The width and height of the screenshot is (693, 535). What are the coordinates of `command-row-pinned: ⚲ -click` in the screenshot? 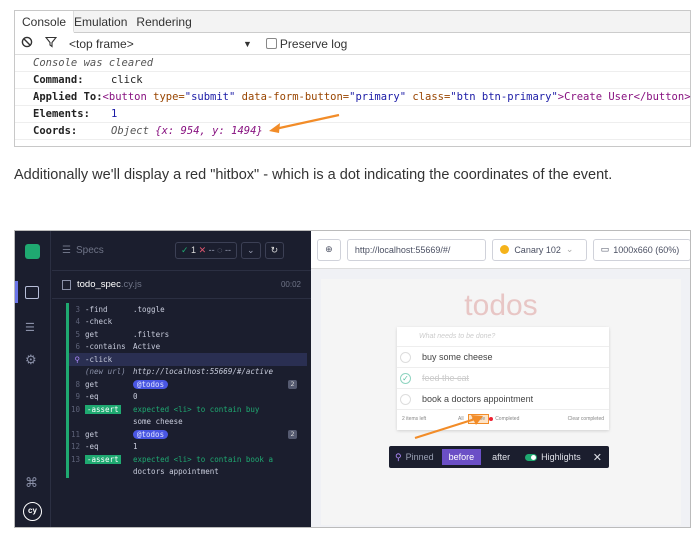 It's located at (188, 359).